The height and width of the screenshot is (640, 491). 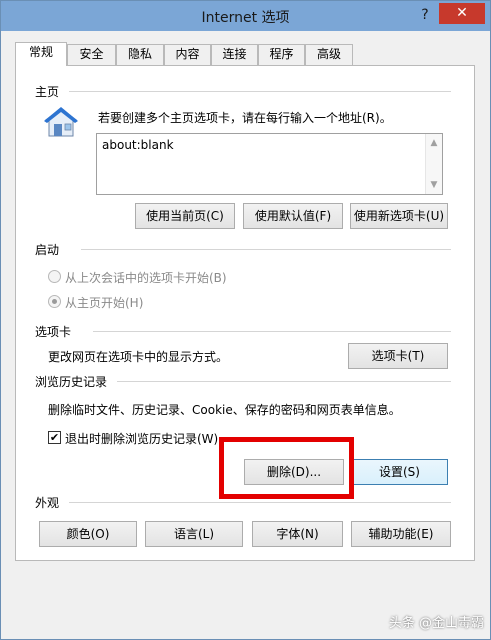 What do you see at coordinates (224, 410) in the screenshot?
I see `history-description: 删除临时文件、历史记录、Cookie、保存的密码和网页表单信息。` at bounding box center [224, 410].